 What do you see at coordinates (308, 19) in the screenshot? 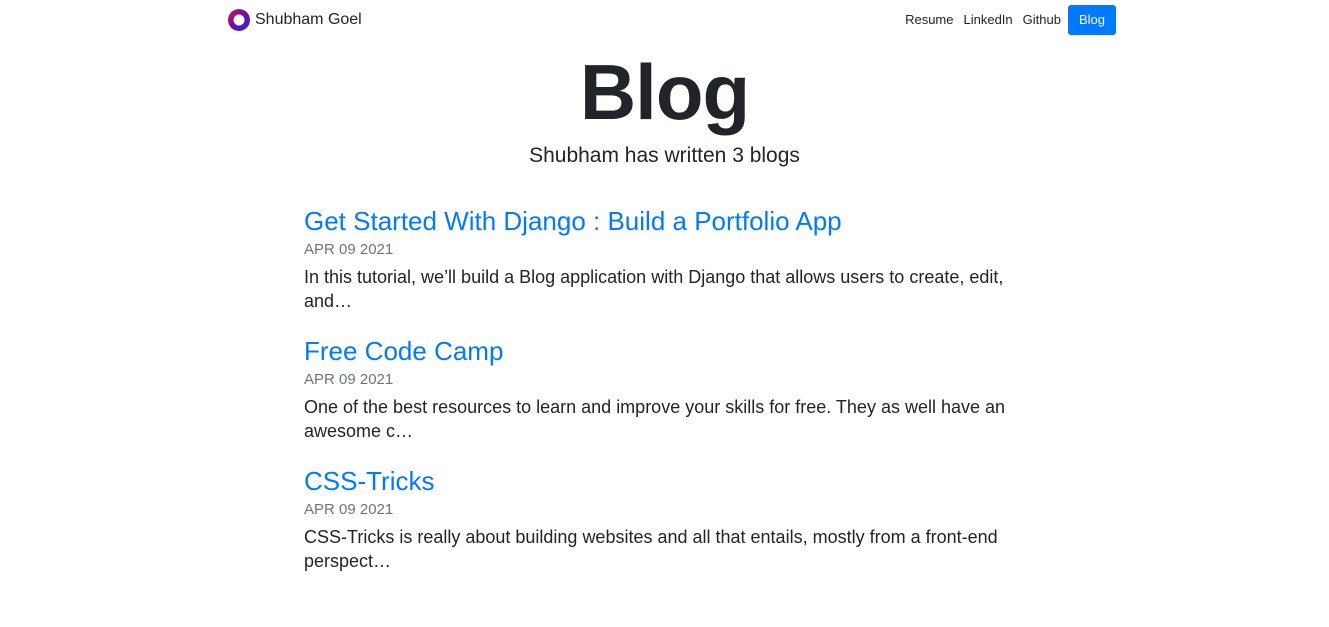
I see `brand-name: Shubham Goel` at bounding box center [308, 19].